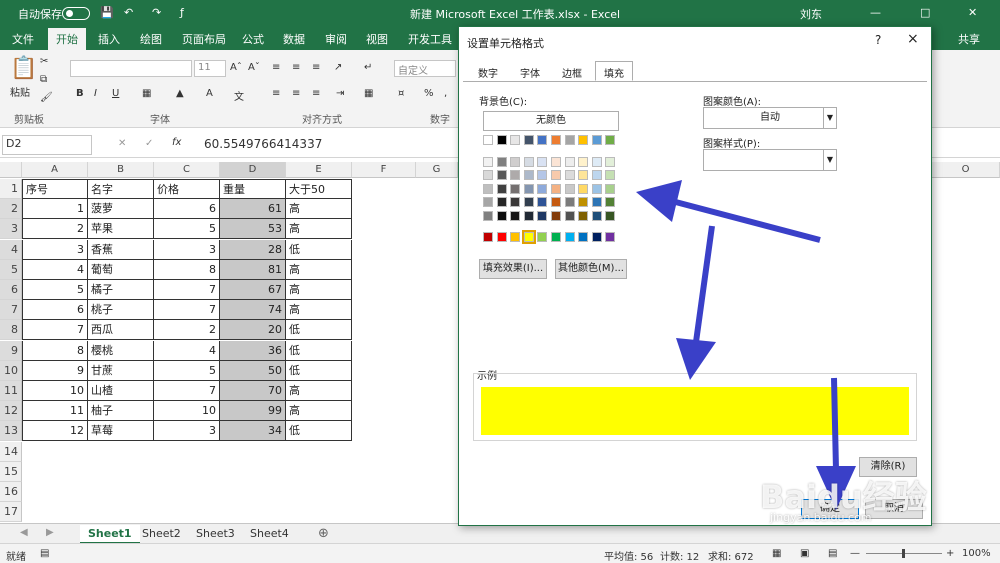 The height and width of the screenshot is (563, 1000). I want to click on arrow-head-palette, so click(659, 201).